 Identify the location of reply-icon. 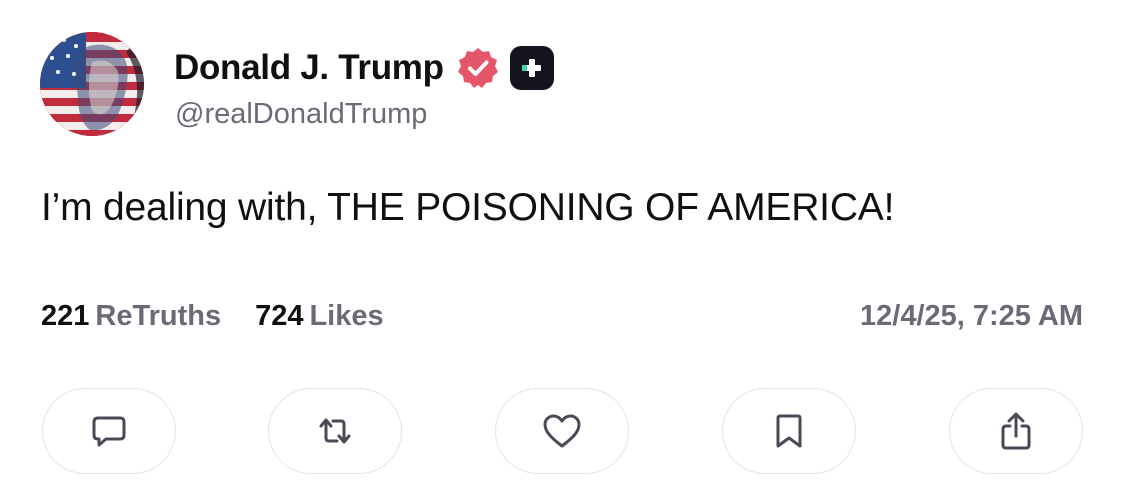
(109, 431).